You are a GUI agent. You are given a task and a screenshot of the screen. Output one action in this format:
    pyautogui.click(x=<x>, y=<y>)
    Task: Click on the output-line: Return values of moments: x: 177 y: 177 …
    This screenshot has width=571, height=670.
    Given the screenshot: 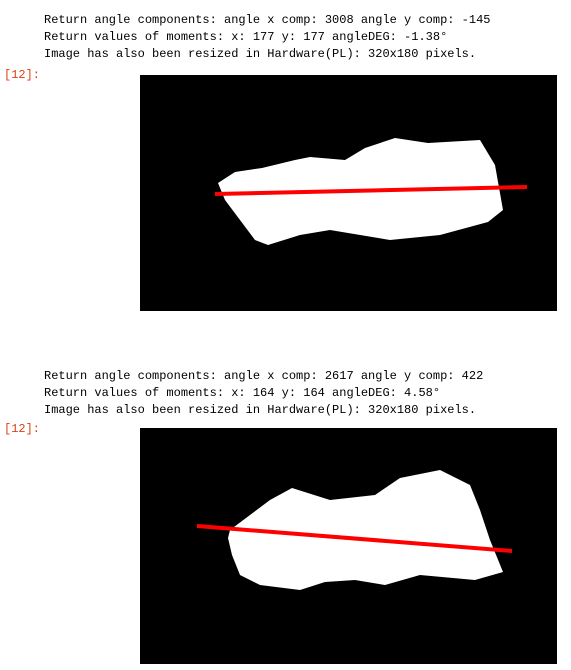 What is the action you would take?
    pyautogui.click(x=246, y=37)
    